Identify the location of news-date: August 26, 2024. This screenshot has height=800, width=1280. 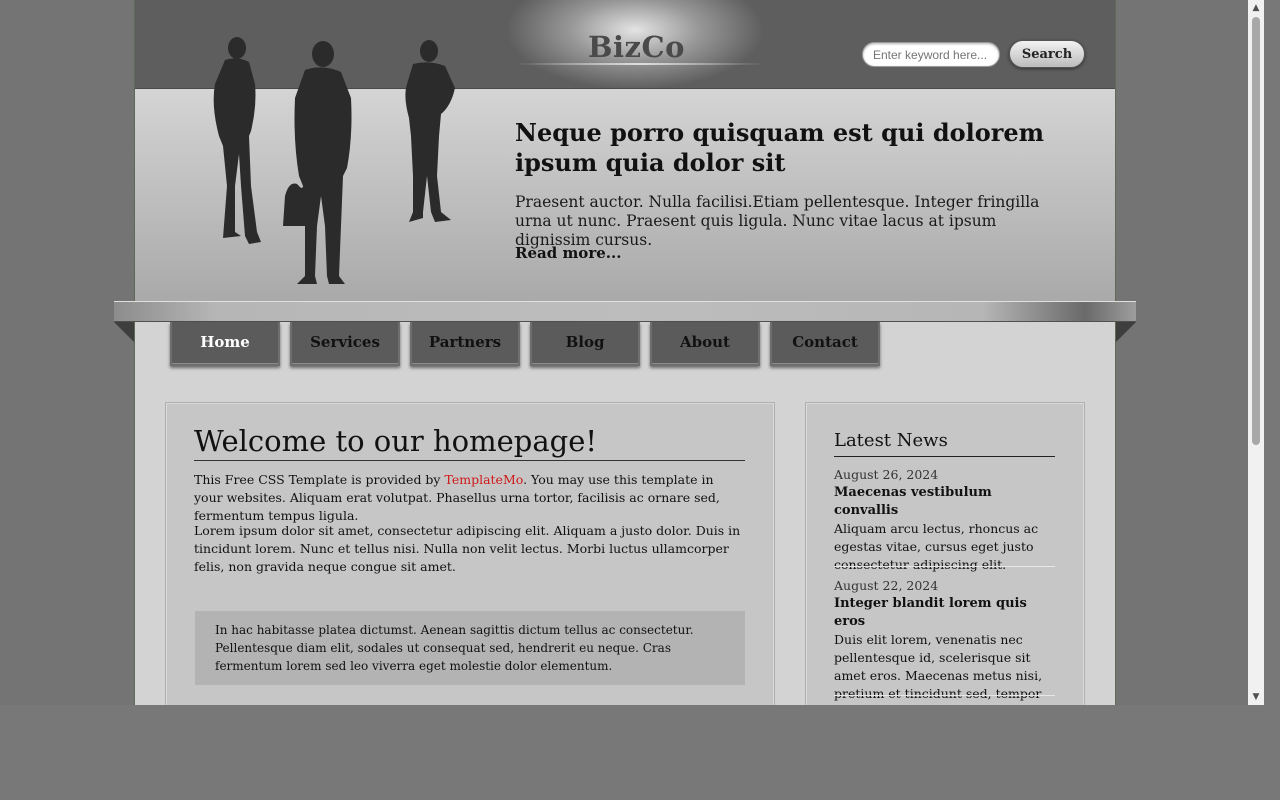
(886, 474).